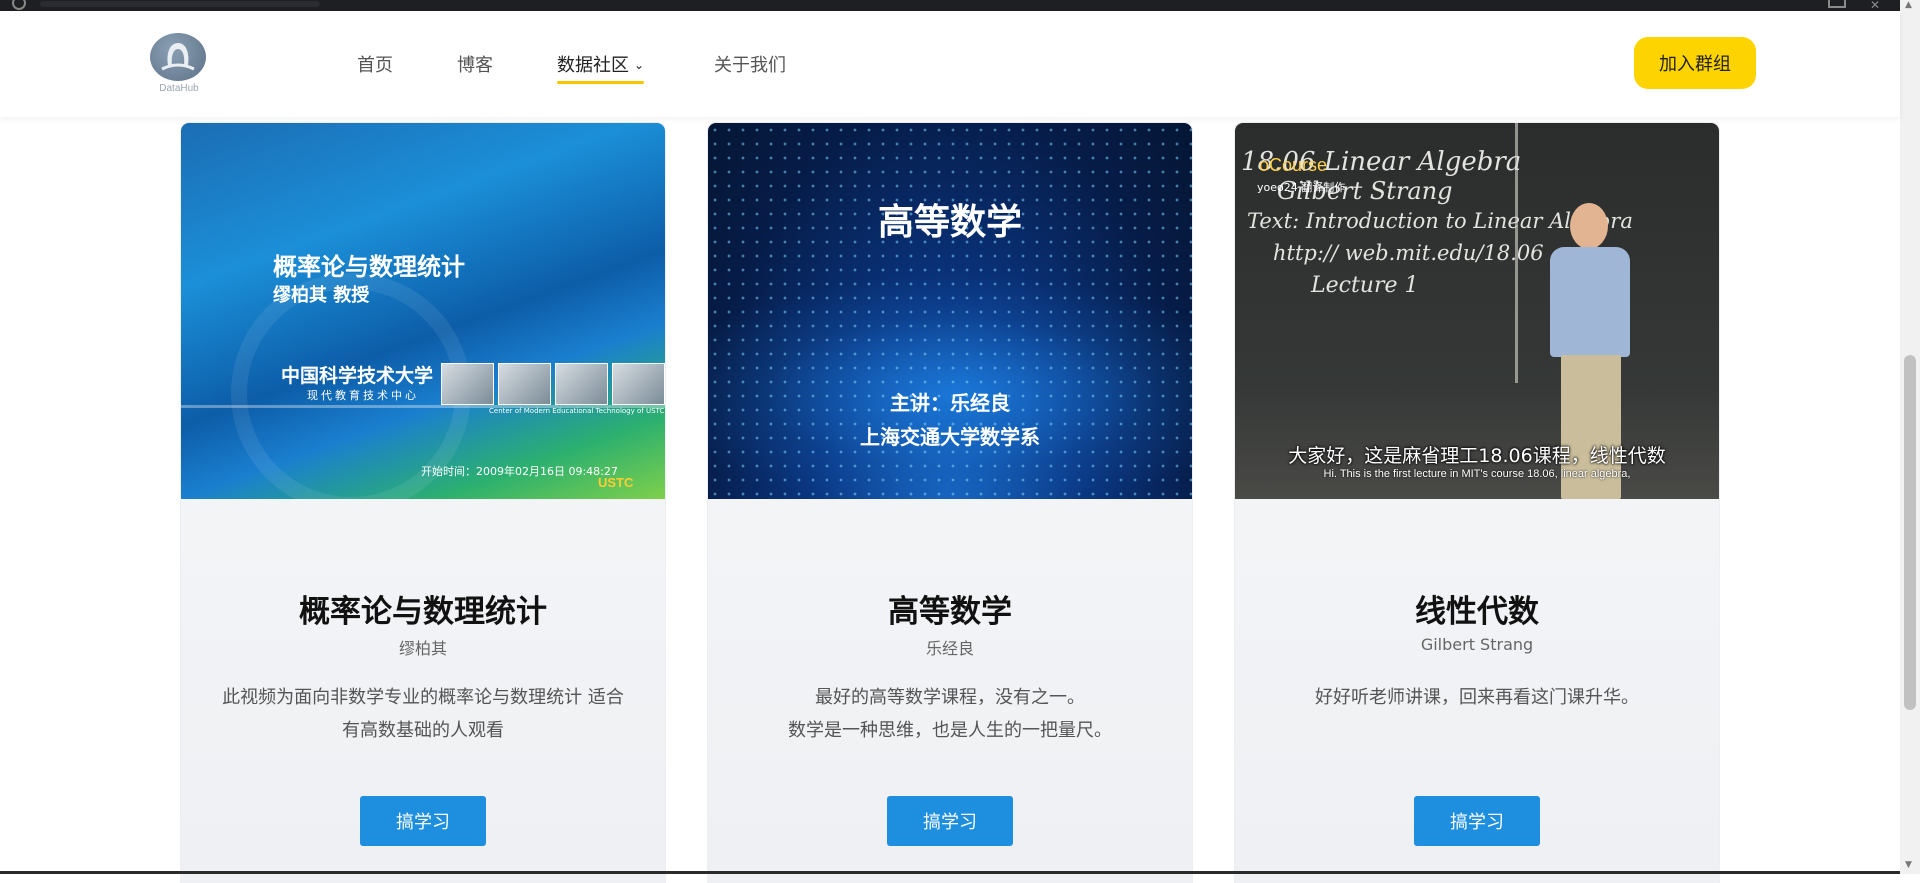 This screenshot has height=883, width=1920. I want to click on site-header: DataHub 首页 博客 数据社区 ⌄ 关于我们 加入群组, so click(950, 64).